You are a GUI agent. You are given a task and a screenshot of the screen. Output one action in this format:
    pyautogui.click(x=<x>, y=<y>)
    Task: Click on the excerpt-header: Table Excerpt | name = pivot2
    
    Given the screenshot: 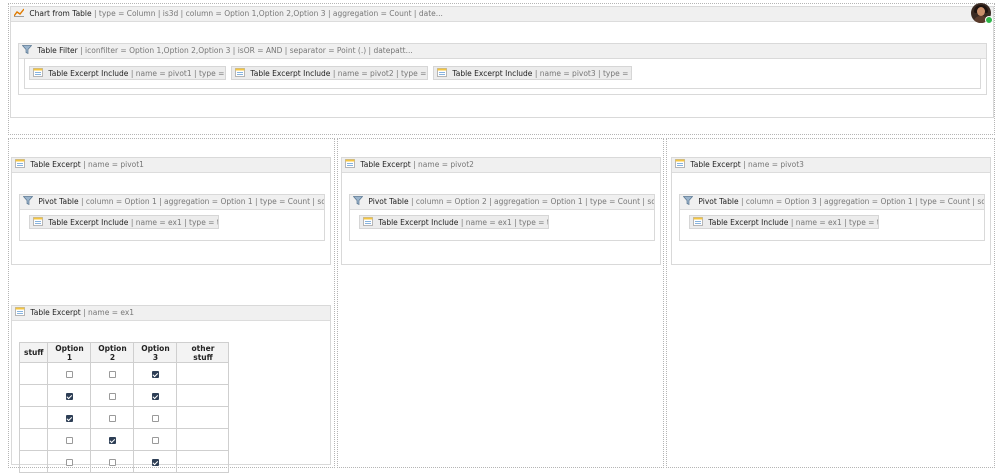 What is the action you would take?
    pyautogui.click(x=501, y=165)
    